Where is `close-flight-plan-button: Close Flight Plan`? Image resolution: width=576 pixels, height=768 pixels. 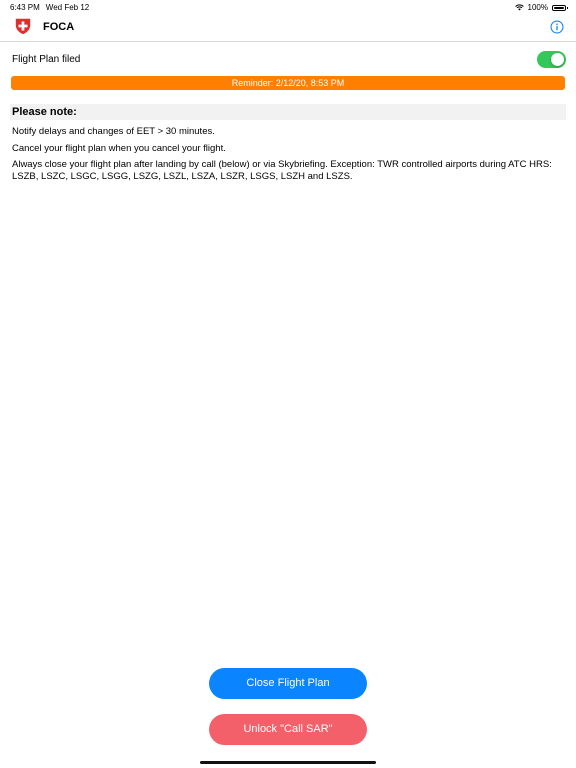 close-flight-plan-button: Close Flight Plan is located at coordinates (288, 683).